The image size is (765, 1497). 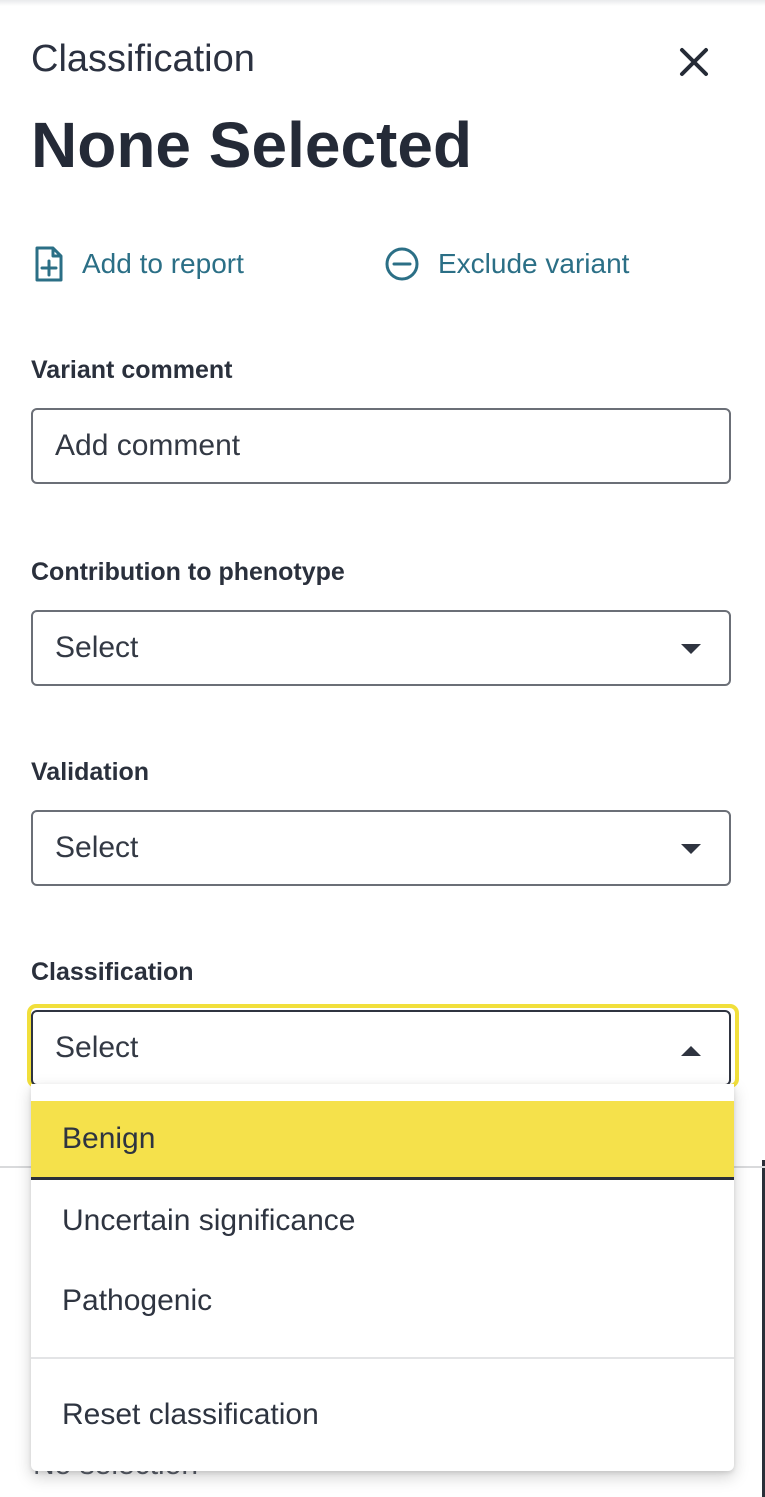 I want to click on contribution-label: Contribution to phenotype, so click(x=188, y=572).